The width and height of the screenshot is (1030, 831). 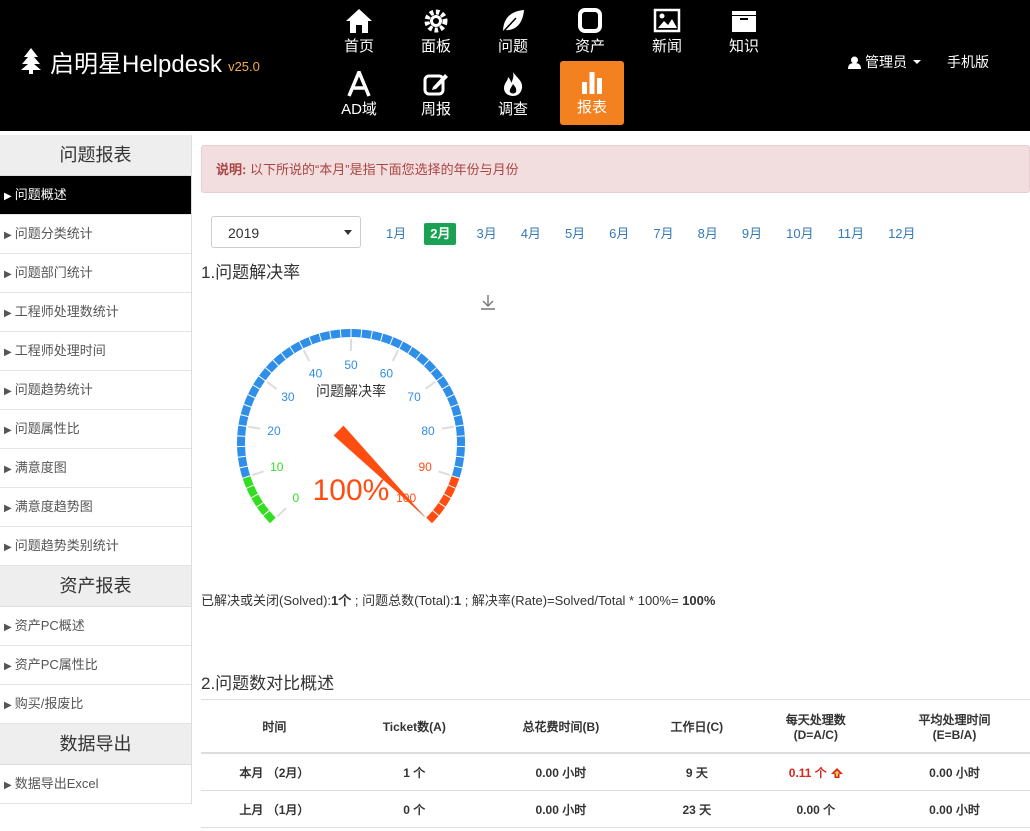 I want to click on nav-news: 新闻, so click(x=667, y=32).